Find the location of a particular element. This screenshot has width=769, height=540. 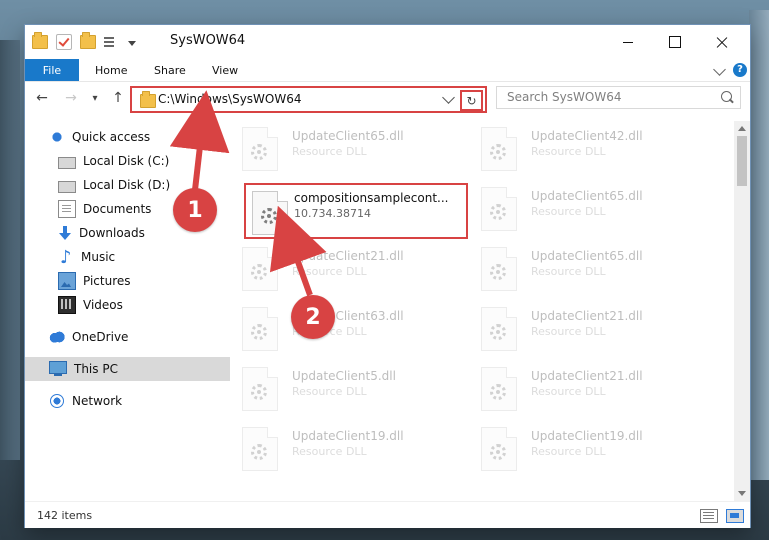

annotation-arrows is located at coordinates (248, 193).